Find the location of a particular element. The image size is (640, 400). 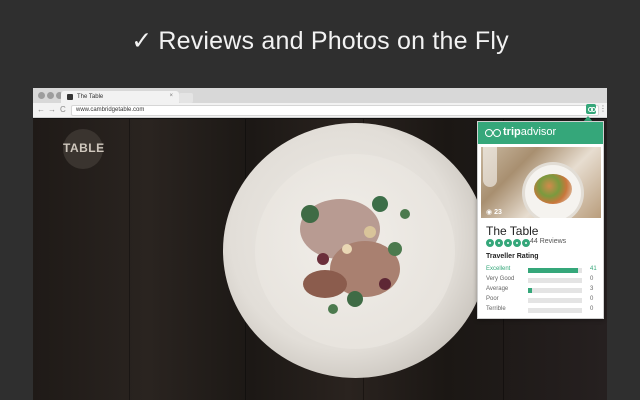

rating-title: Traveller Rating is located at coordinates (512, 256).